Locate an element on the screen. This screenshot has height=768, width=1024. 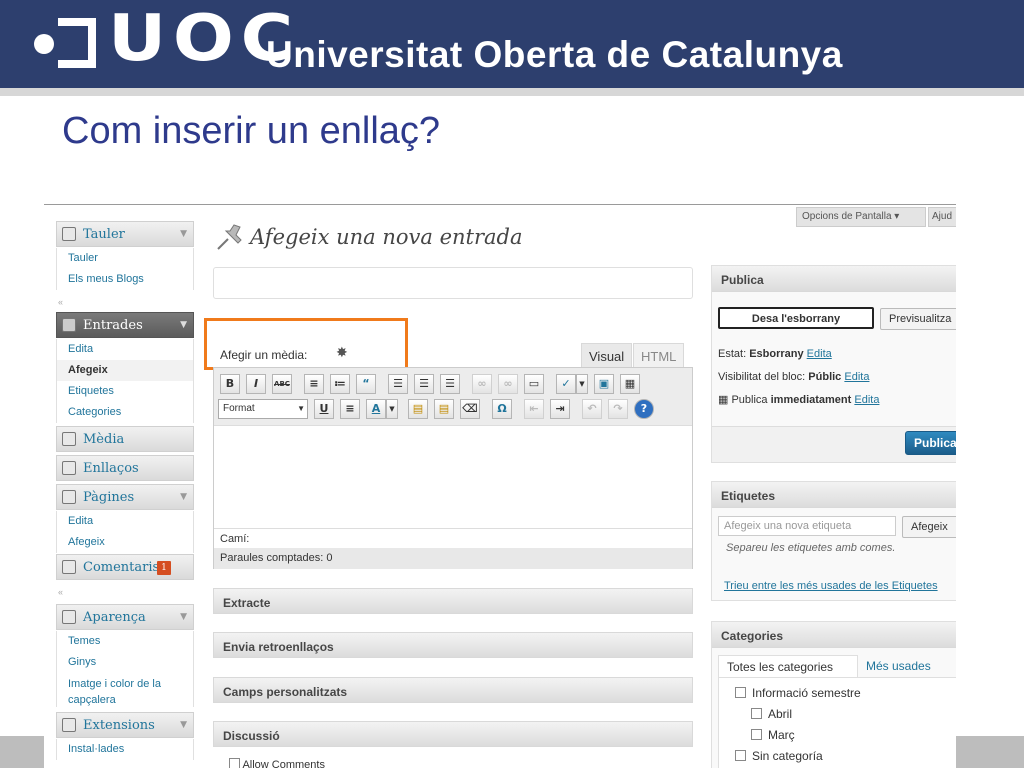
submenu-item-widgets: Ginys is located at coordinates (125, 662).